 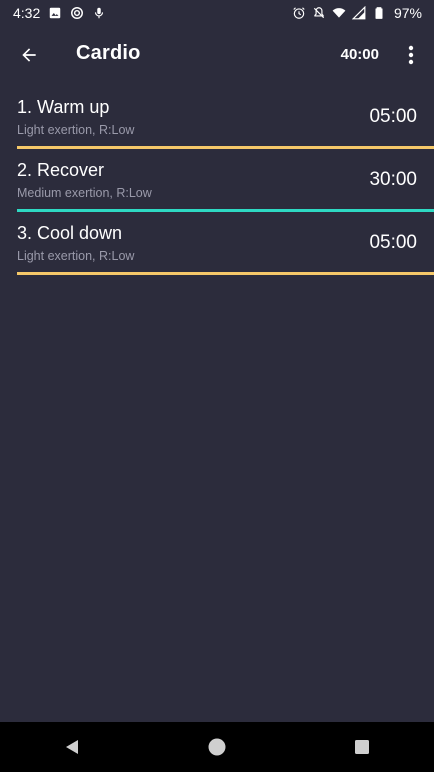 I want to click on nav-back-button, so click(x=72, y=747).